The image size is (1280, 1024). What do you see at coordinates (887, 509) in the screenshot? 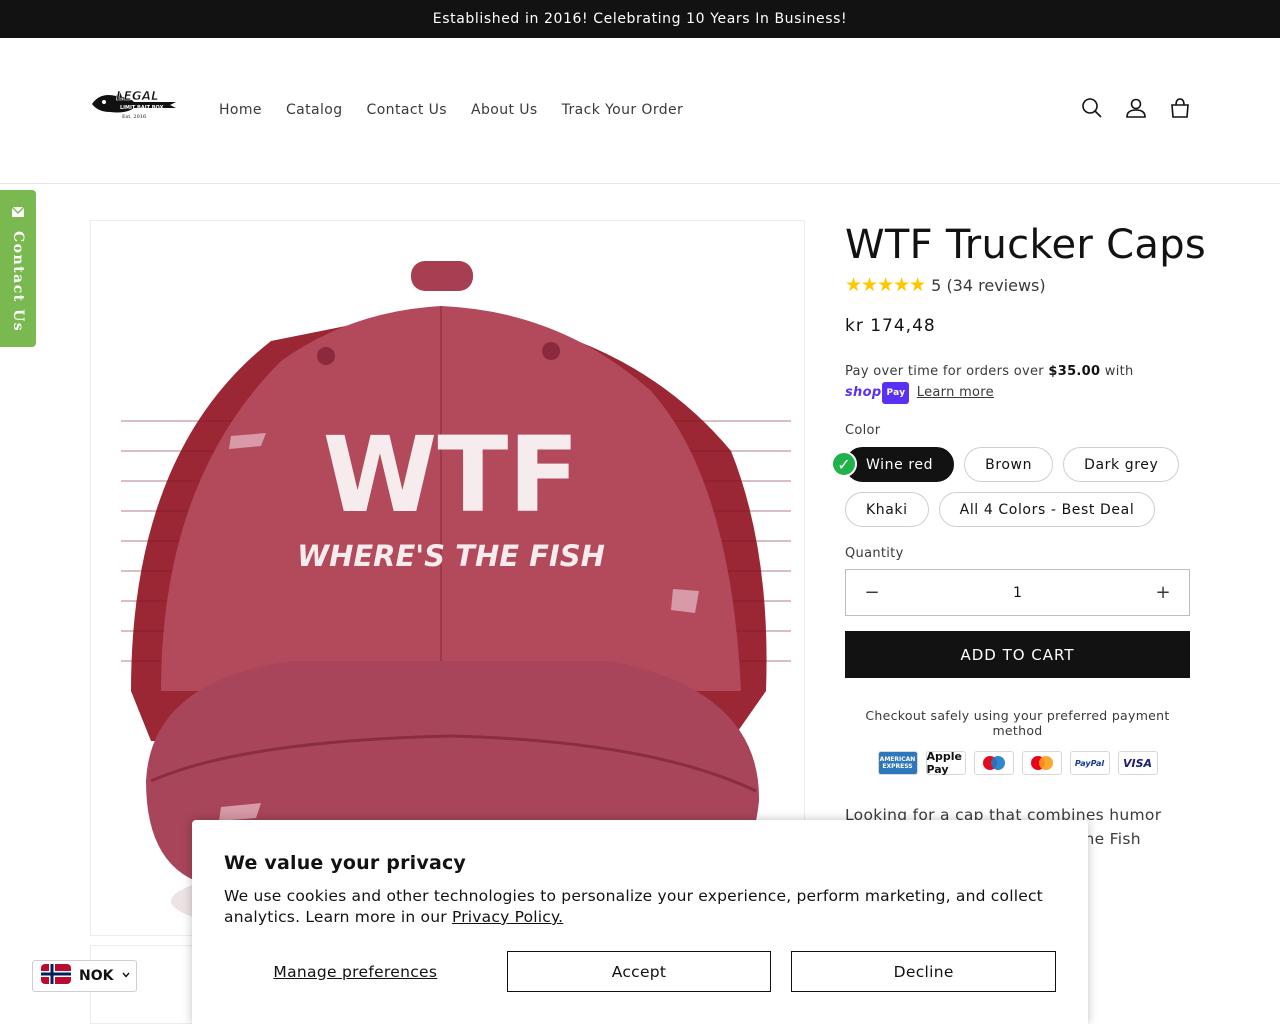
I see `color-option-khaki: Khaki` at bounding box center [887, 509].